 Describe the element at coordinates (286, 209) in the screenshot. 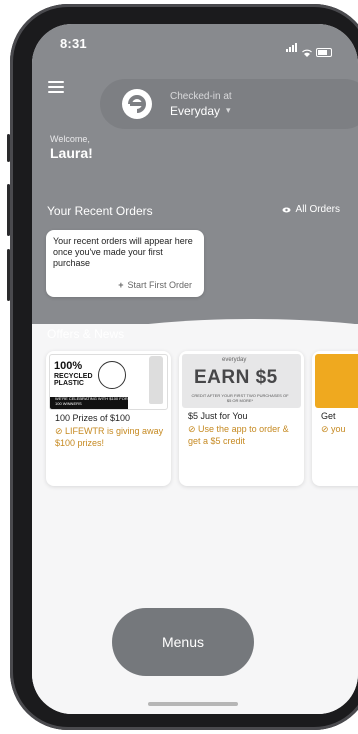

I see `eye-icon` at that location.